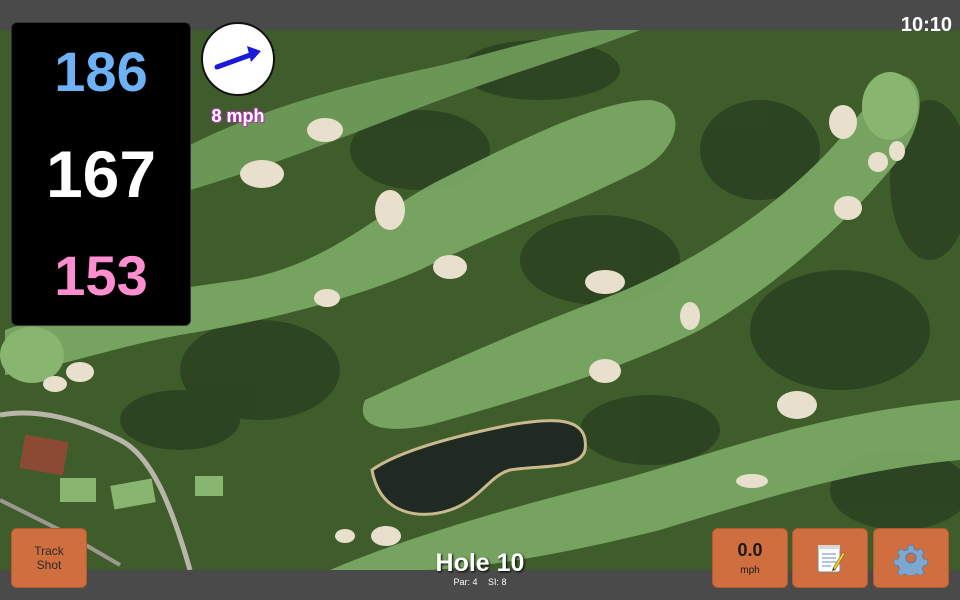  I want to click on gear-icon, so click(911, 559).